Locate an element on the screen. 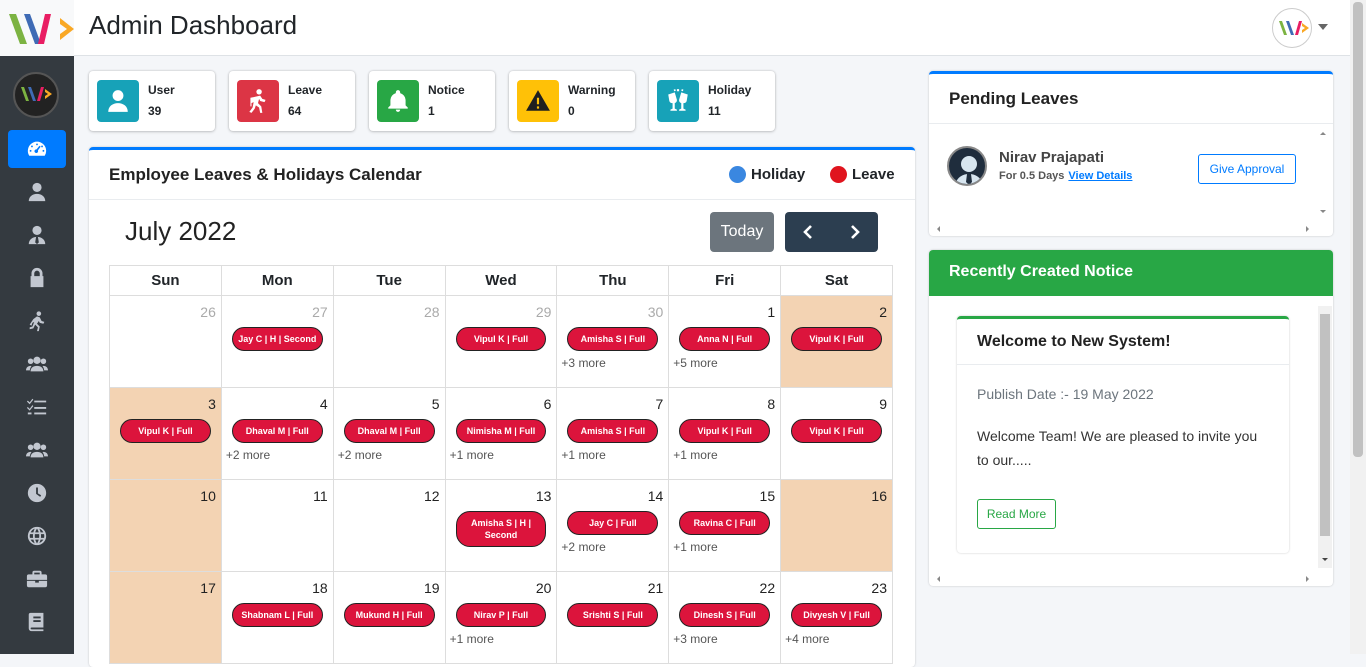 This screenshot has width=1366, height=667. user-menu-caret-icon is located at coordinates (1323, 27).